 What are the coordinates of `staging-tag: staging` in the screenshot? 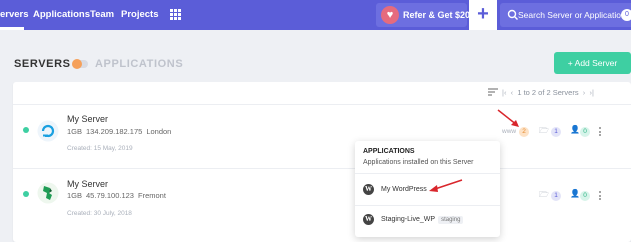 It's located at (451, 220).